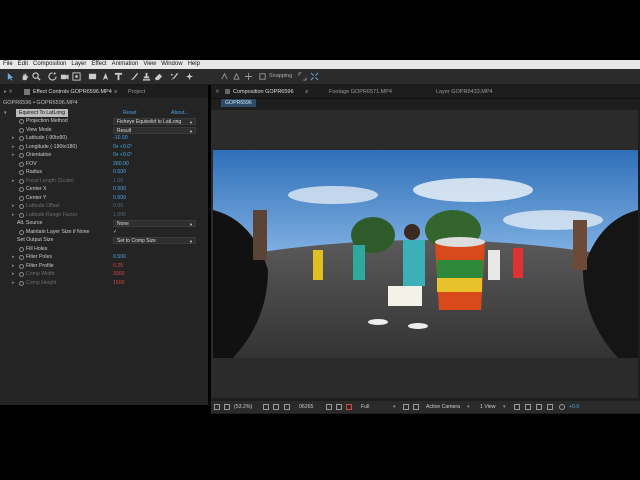 The width and height of the screenshot is (640, 480). Describe the element at coordinates (189, 76) in the screenshot. I see `puppet-pin-tool-icon` at that location.